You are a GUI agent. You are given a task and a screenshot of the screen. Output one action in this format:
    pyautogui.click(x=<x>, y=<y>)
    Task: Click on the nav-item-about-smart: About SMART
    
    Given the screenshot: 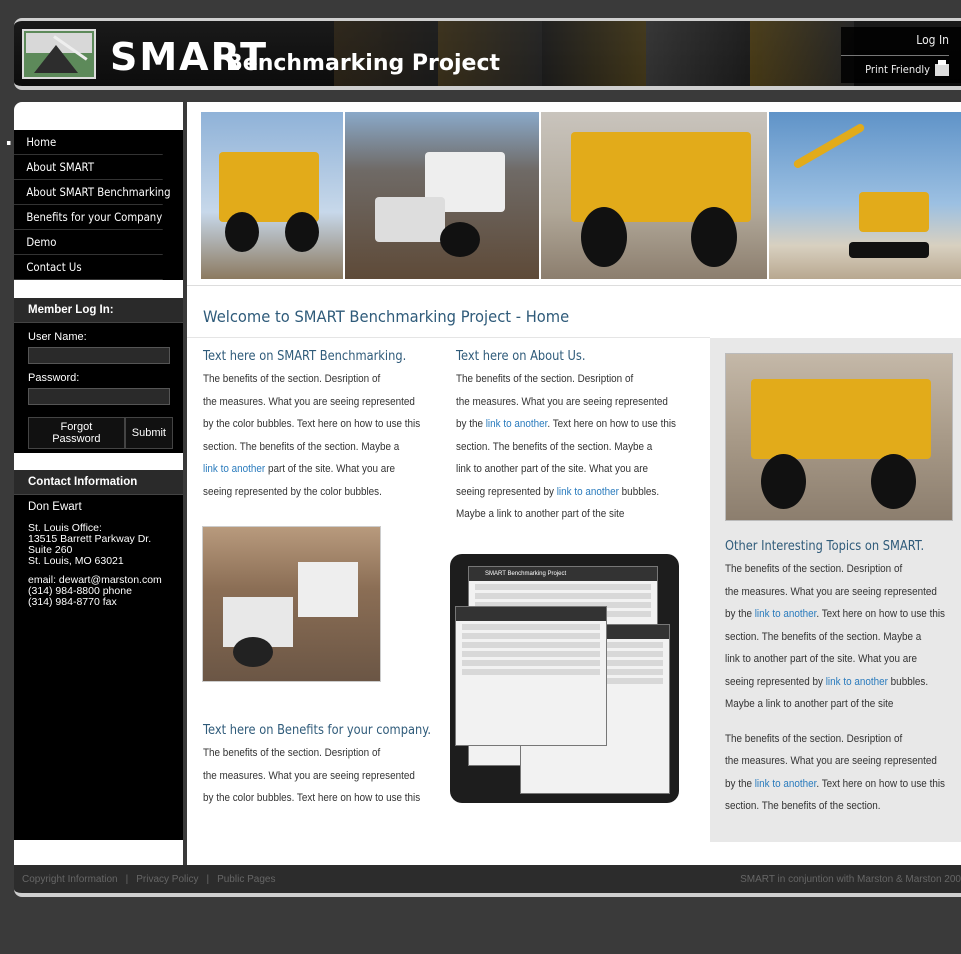 What is the action you would take?
    pyautogui.click(x=88, y=167)
    